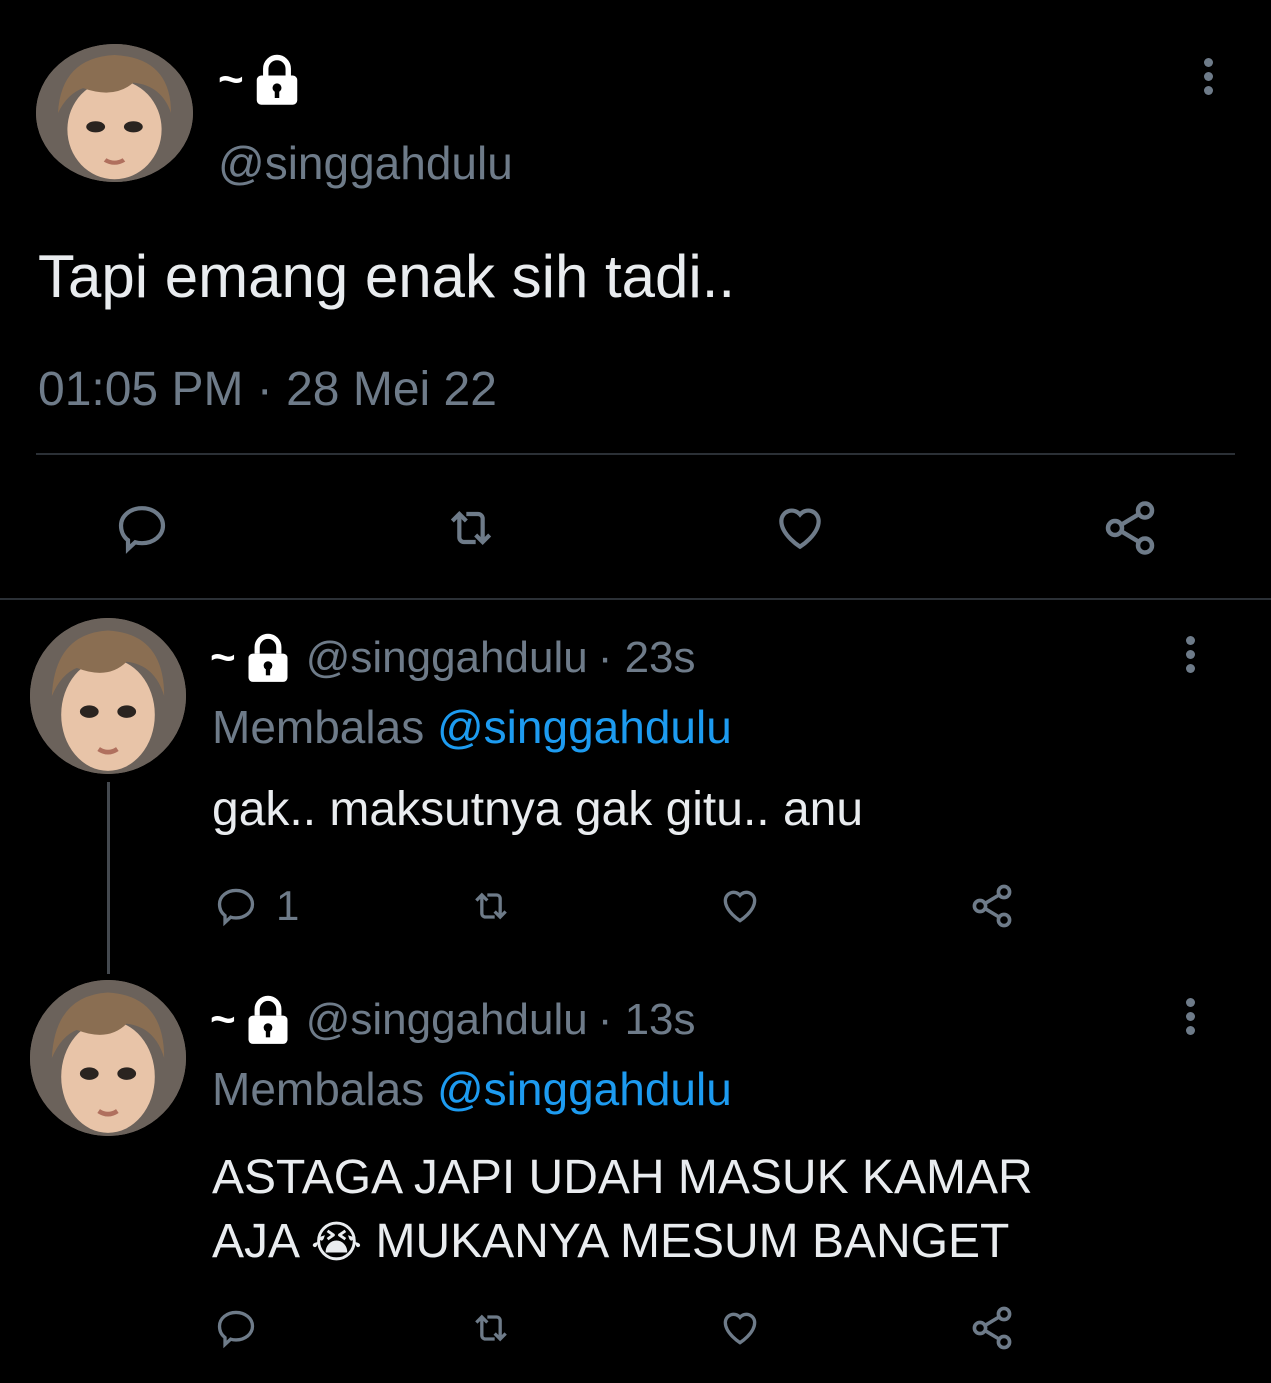  What do you see at coordinates (288, 905) in the screenshot?
I see `reply-count: 1` at bounding box center [288, 905].